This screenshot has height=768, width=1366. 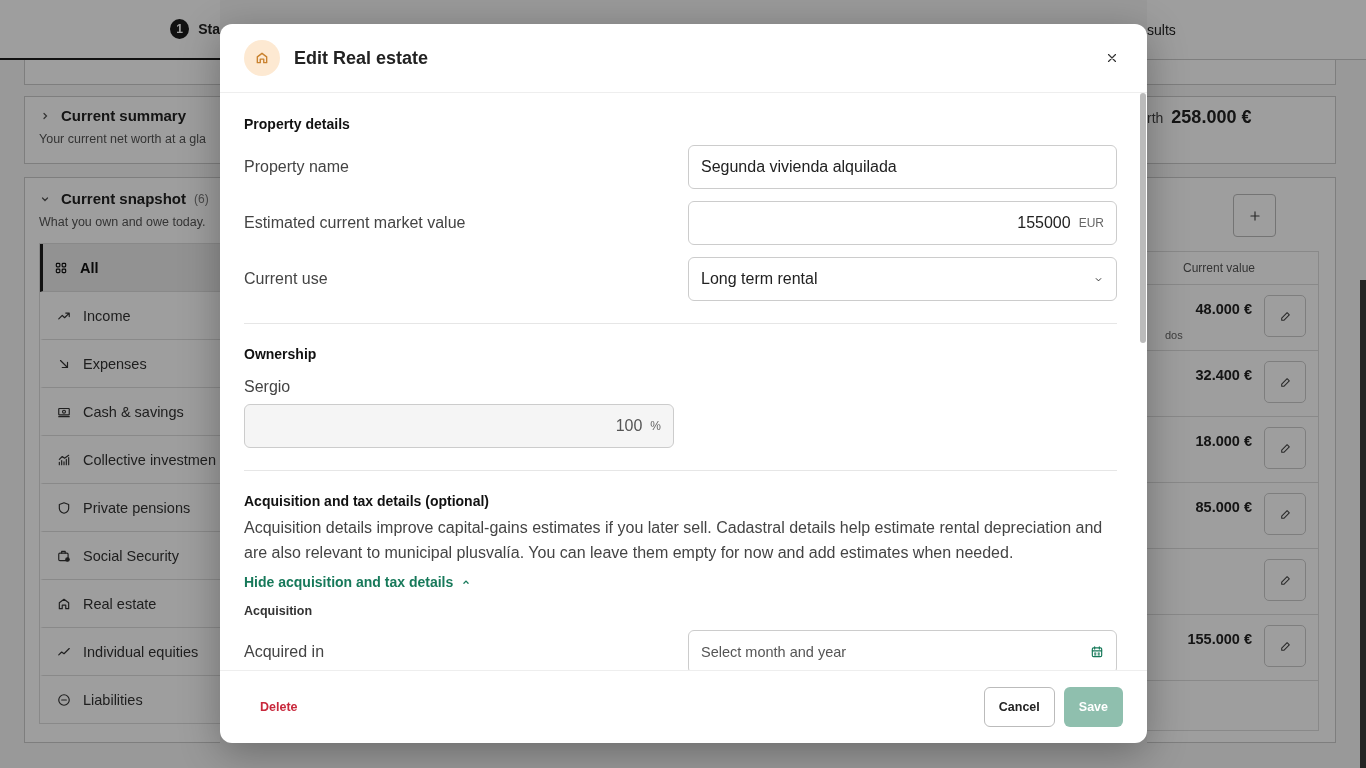 I want to click on value-cell-text: 85.000 €, so click(x=1223, y=508).